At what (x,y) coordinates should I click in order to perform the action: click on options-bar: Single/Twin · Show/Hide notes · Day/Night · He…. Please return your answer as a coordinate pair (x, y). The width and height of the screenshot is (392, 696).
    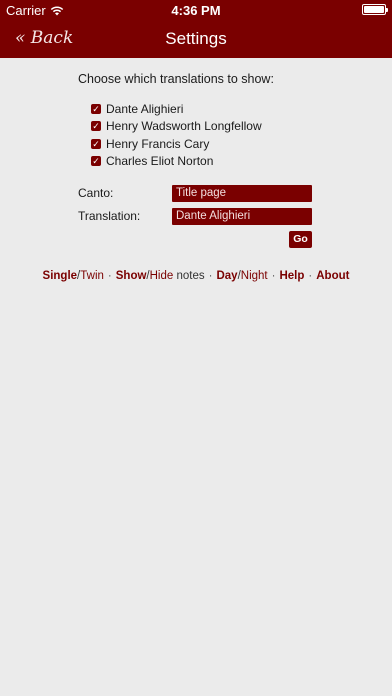
    Looking at the image, I should click on (196, 276).